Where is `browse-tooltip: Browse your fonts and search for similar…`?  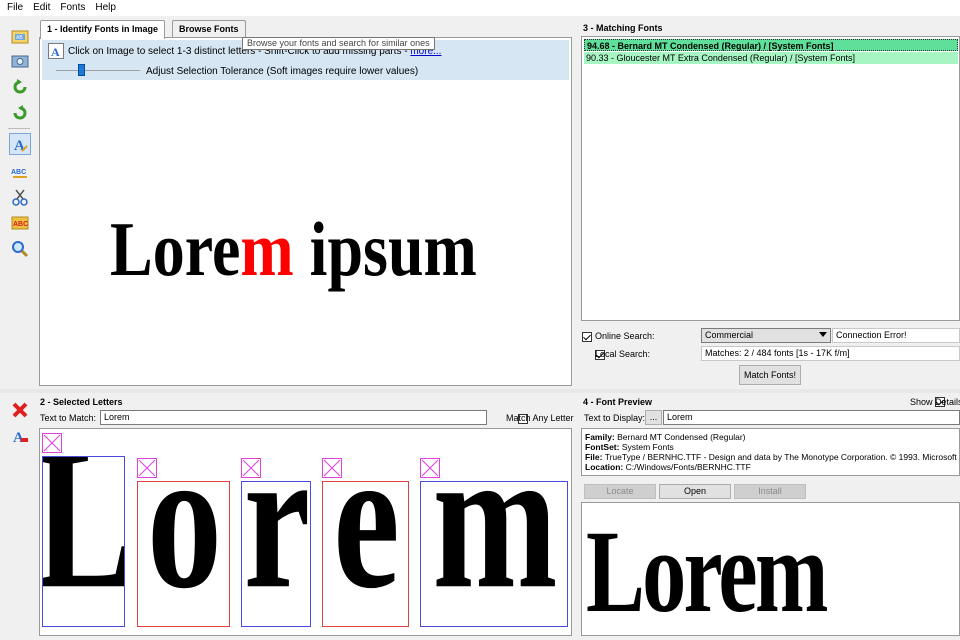
browse-tooltip: Browse your fonts and search for similar… is located at coordinates (338, 43).